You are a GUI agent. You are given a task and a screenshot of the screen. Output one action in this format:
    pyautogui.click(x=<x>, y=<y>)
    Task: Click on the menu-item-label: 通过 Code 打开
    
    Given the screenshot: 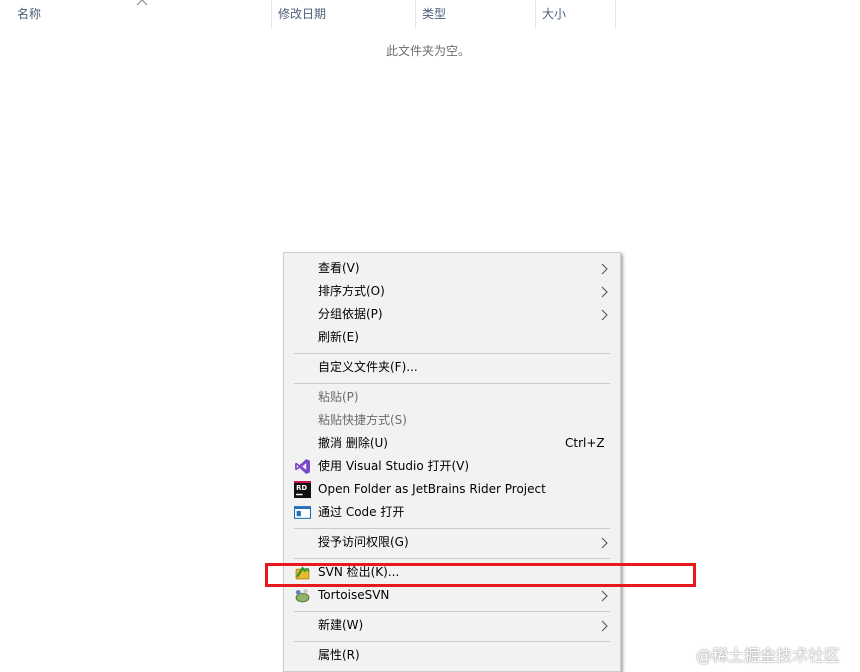 What is the action you would take?
    pyautogui.click(x=361, y=512)
    